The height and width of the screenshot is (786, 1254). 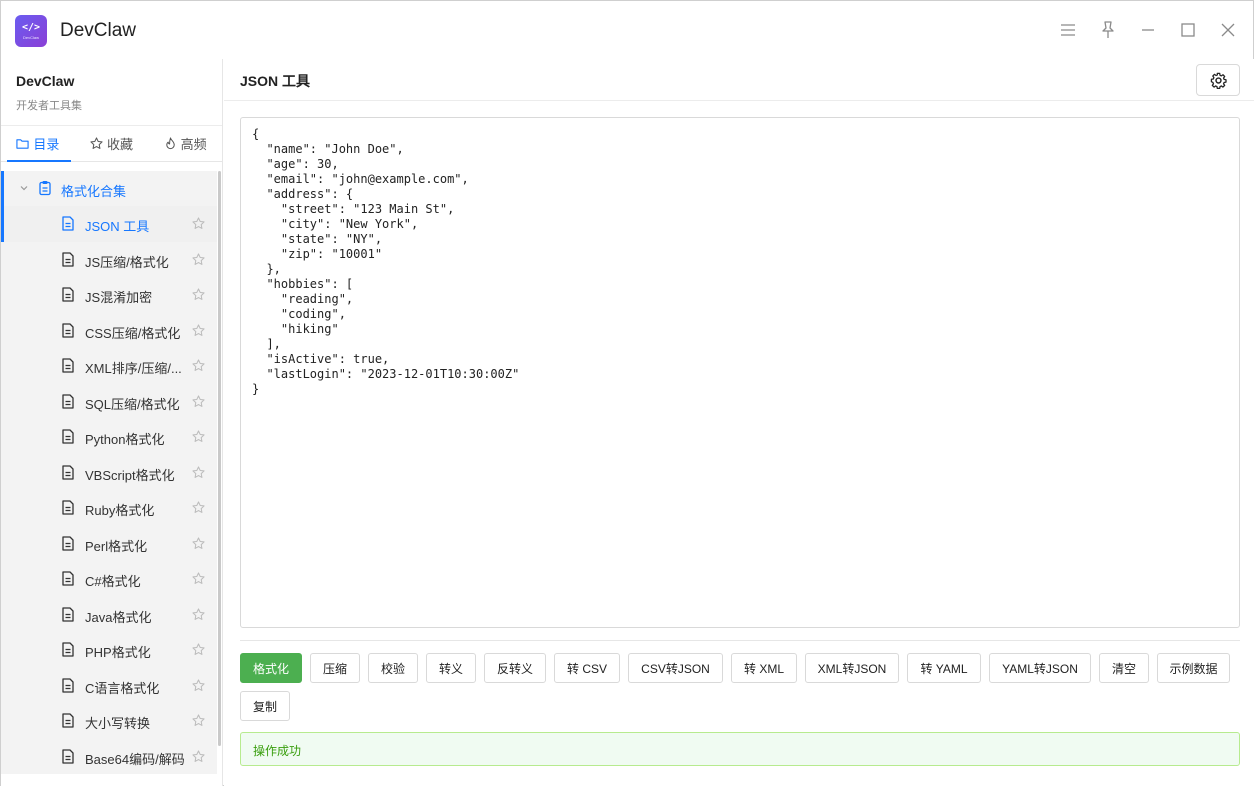 What do you see at coordinates (1040, 668) in the screenshot?
I see `yaml-to-json-button: YAML转JSON` at bounding box center [1040, 668].